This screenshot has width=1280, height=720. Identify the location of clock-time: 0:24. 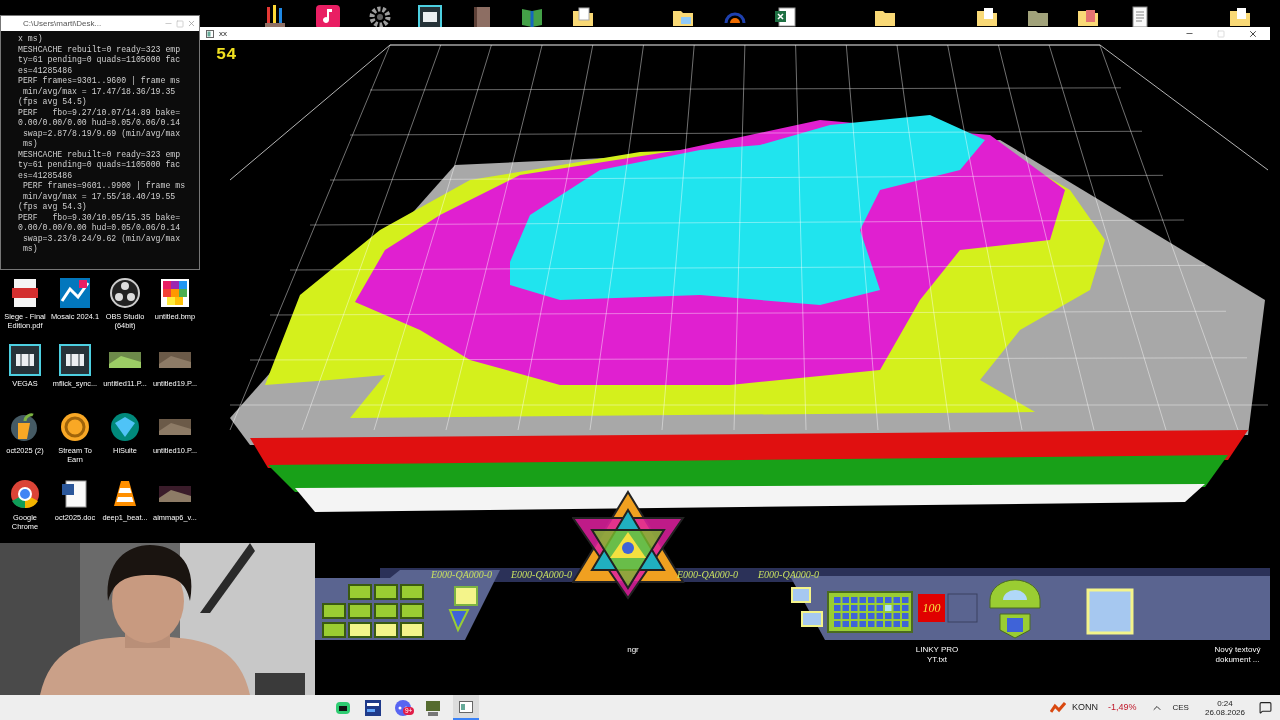
(1225, 703).